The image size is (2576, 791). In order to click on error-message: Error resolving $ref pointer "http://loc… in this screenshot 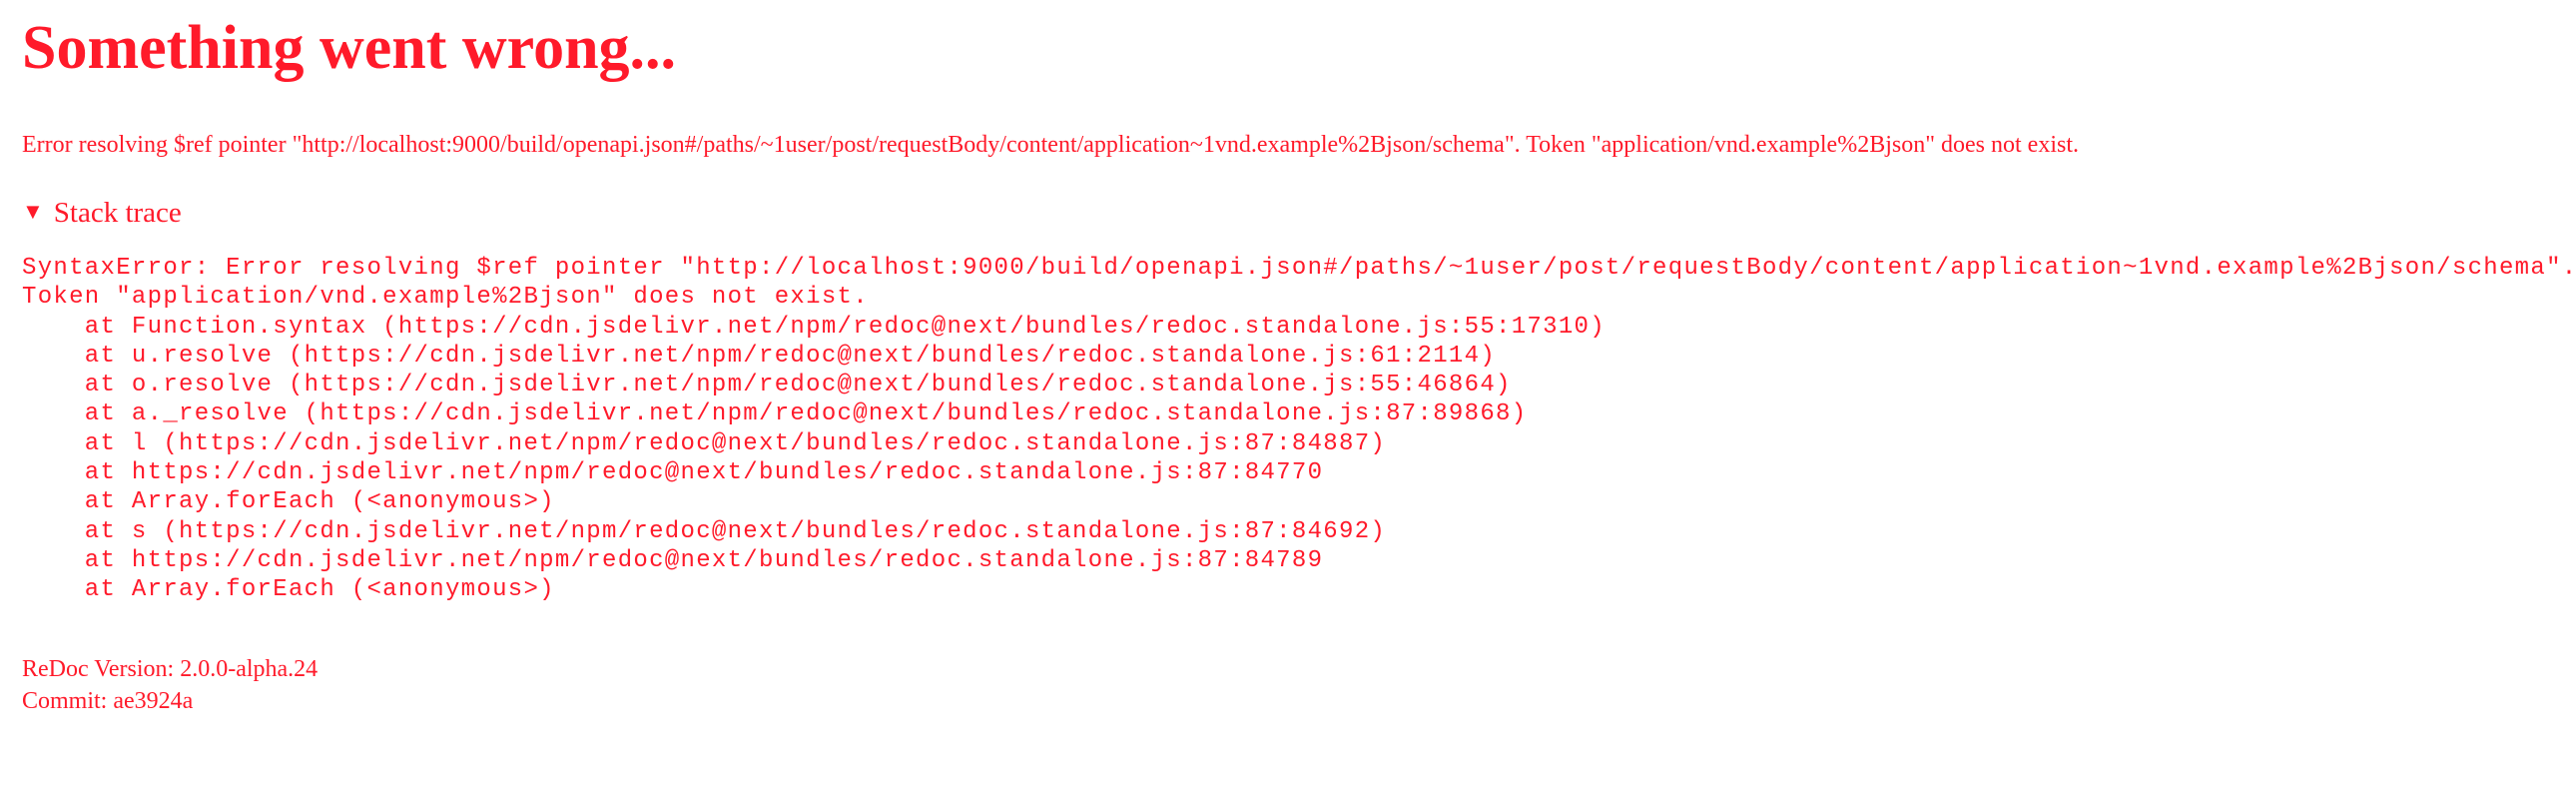, I will do `click(1051, 145)`.